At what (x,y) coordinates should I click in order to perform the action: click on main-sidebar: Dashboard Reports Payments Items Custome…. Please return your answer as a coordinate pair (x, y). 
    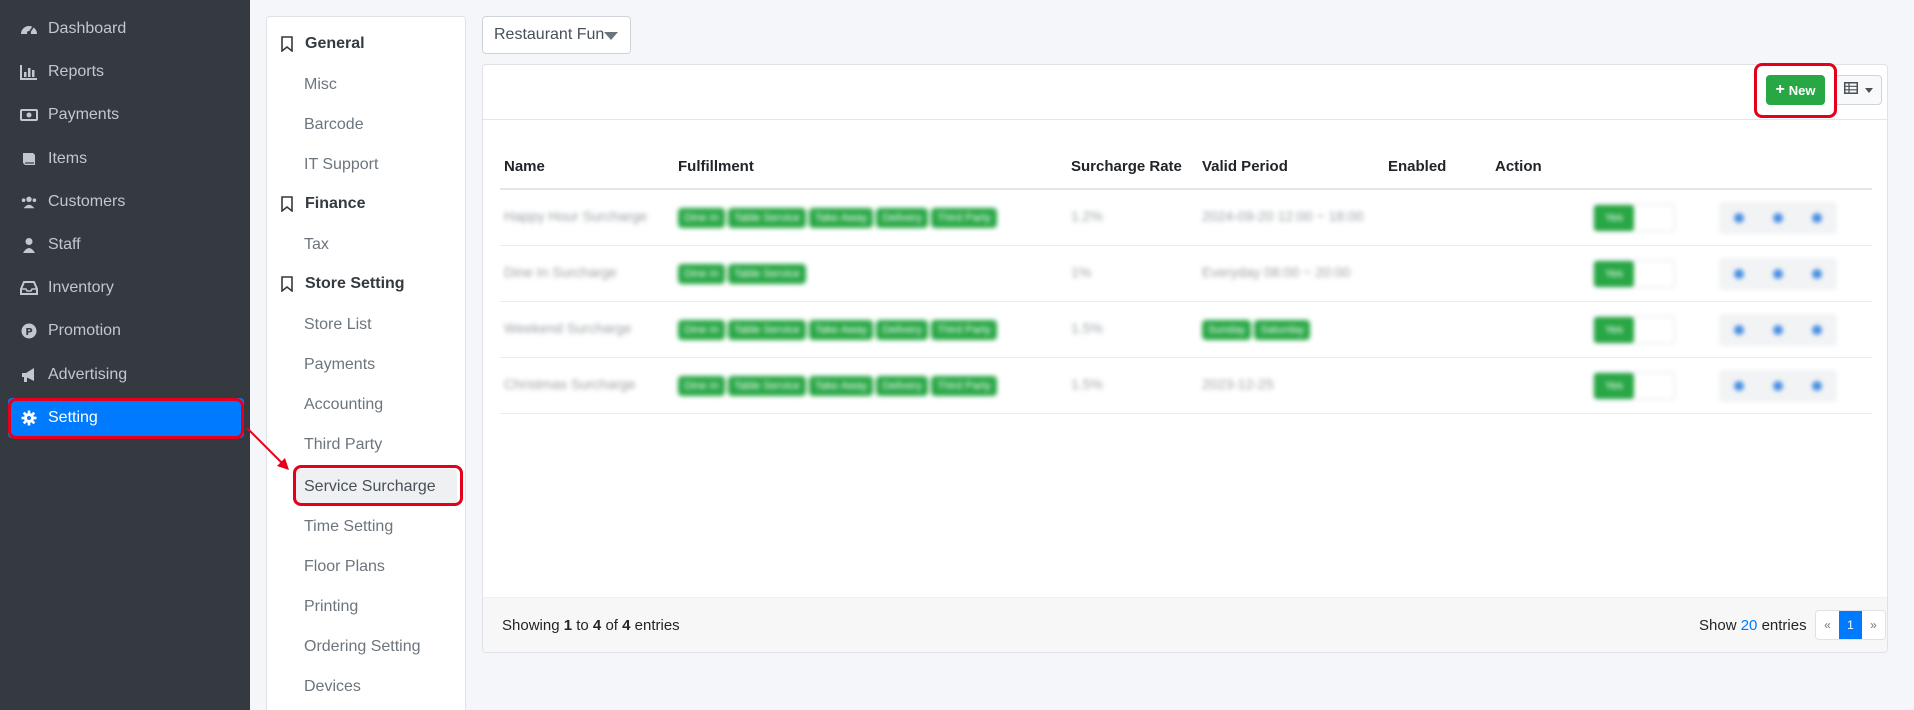
    Looking at the image, I should click on (125, 355).